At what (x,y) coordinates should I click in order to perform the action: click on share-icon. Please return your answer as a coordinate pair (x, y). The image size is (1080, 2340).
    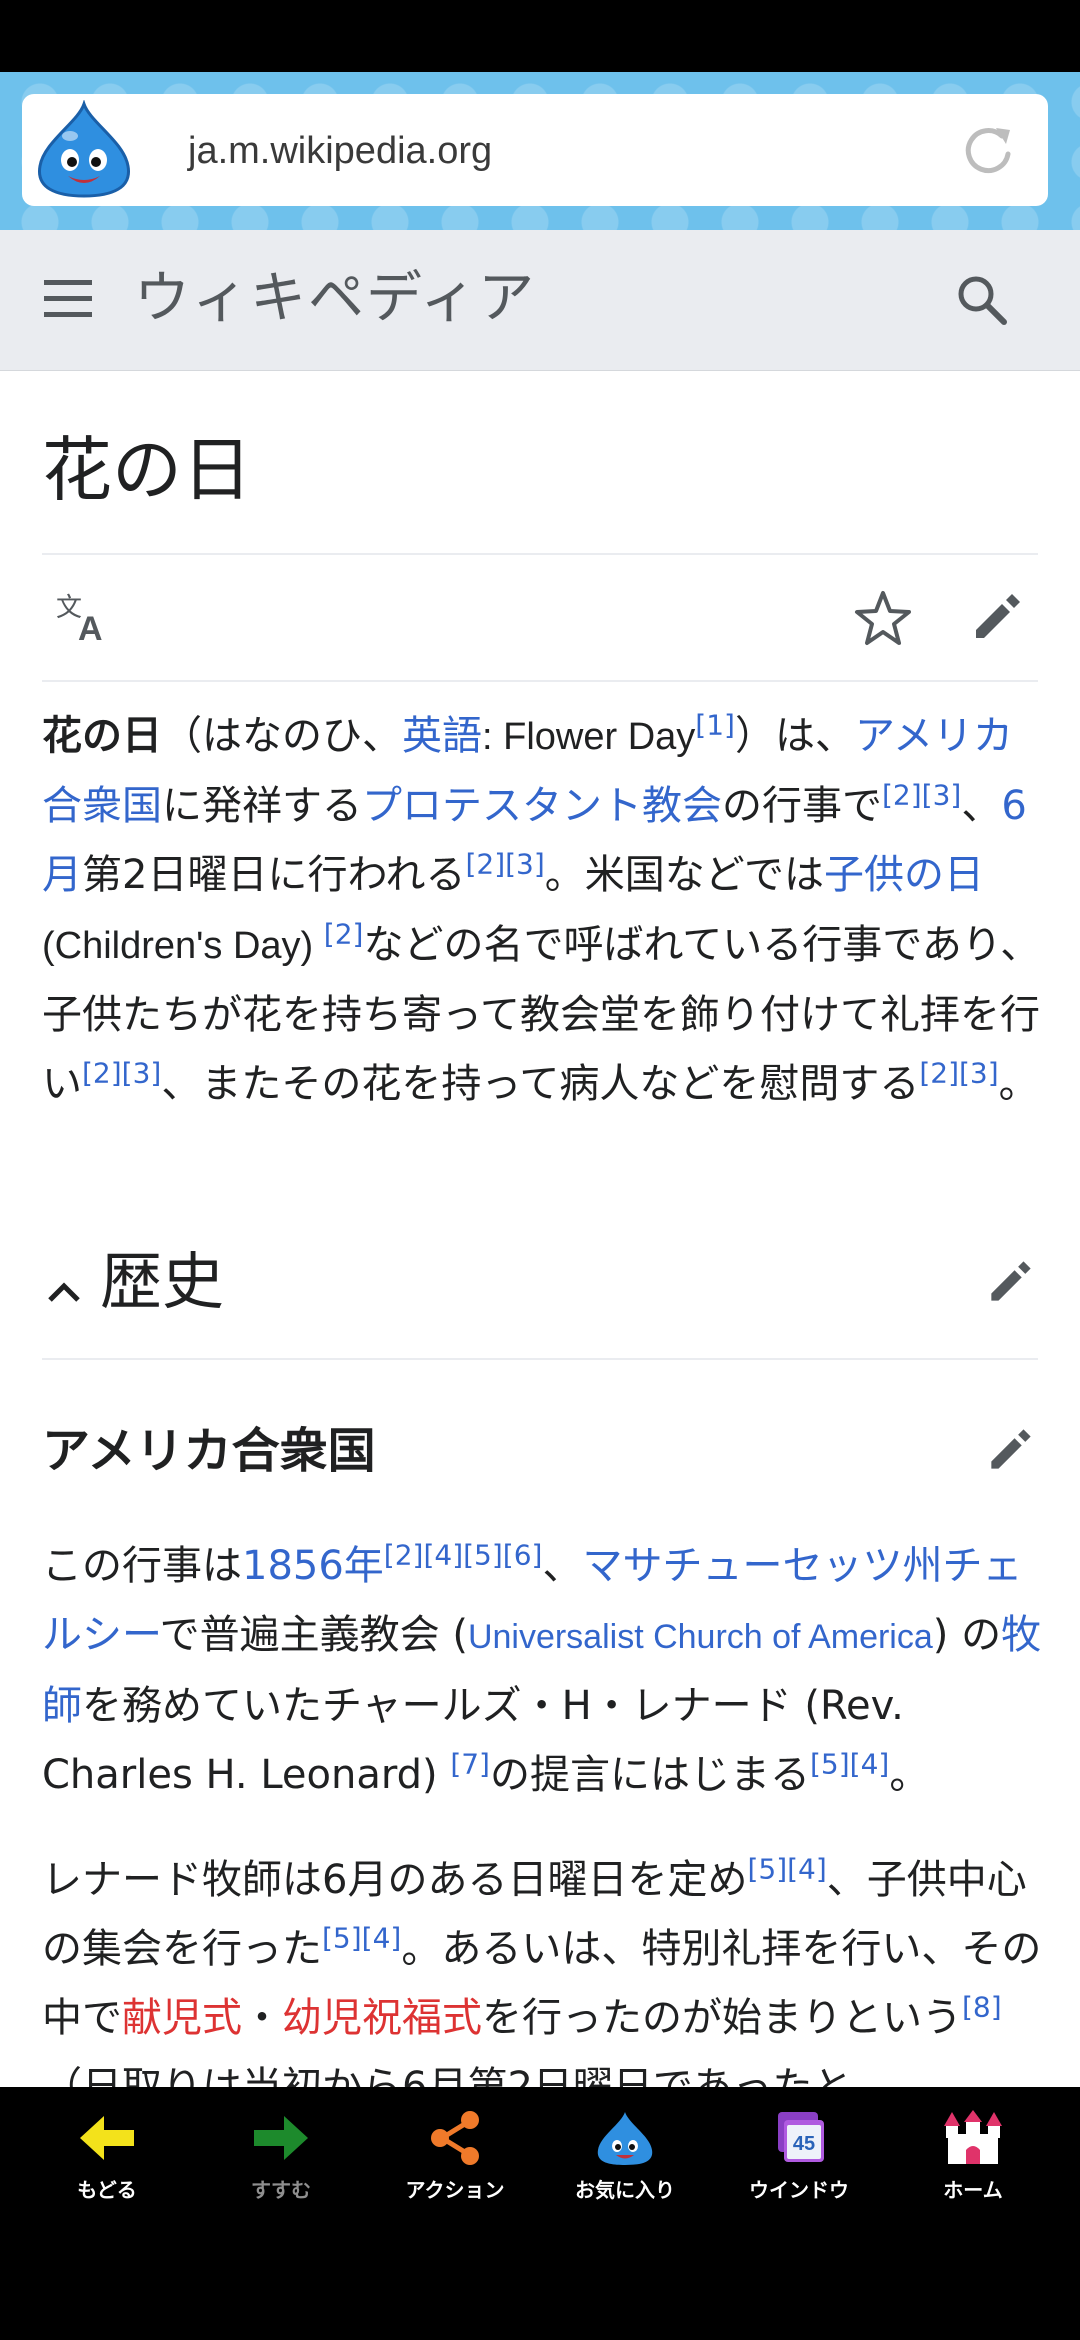
    Looking at the image, I should click on (455, 2138).